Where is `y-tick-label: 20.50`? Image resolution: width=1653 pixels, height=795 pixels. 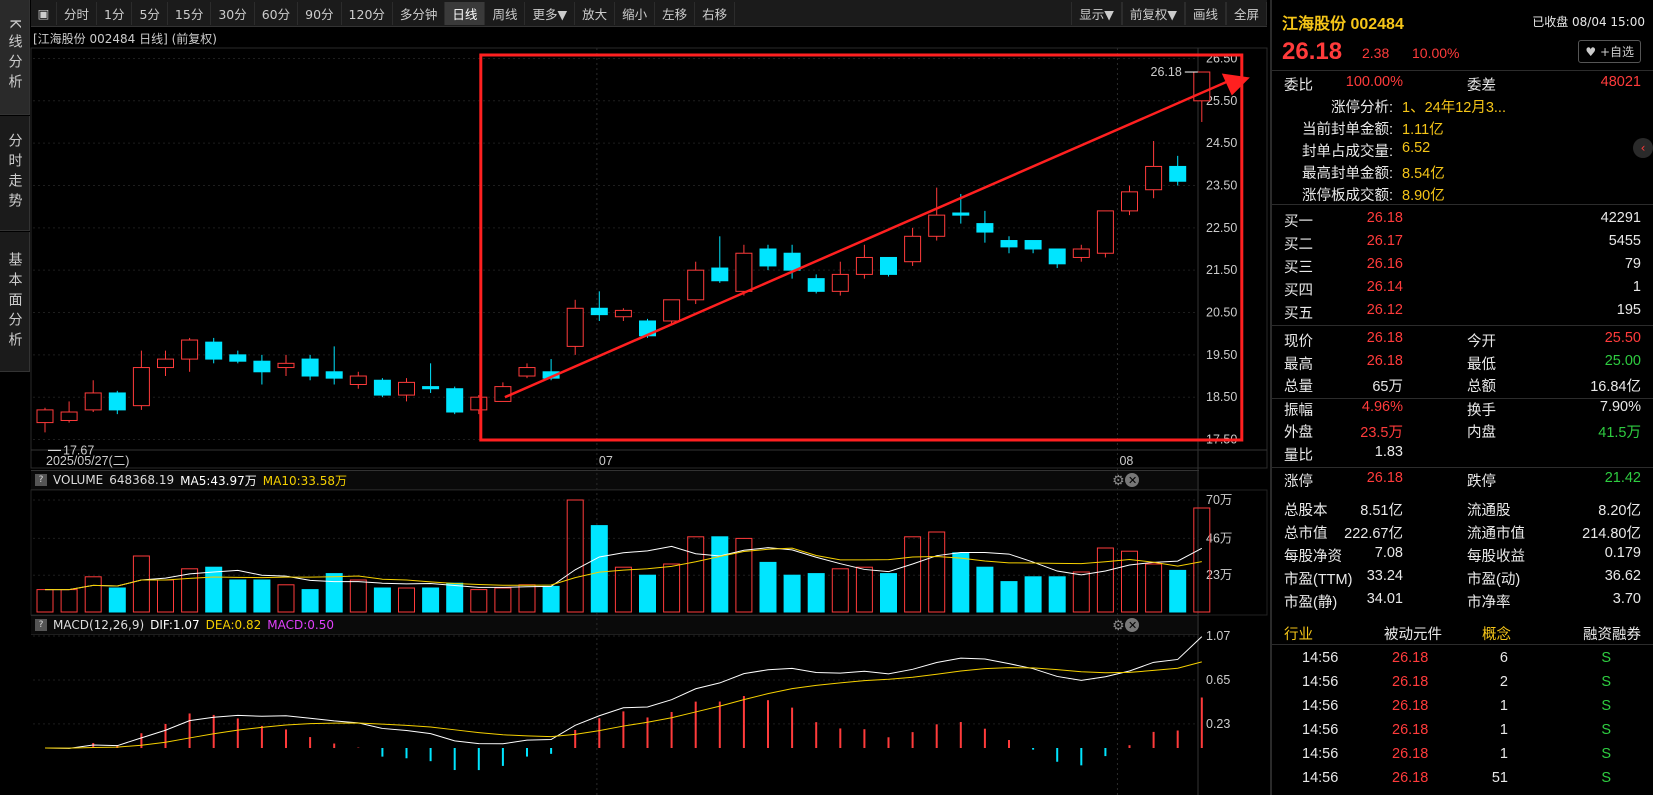
y-tick-label: 20.50 is located at coordinates (1221, 313).